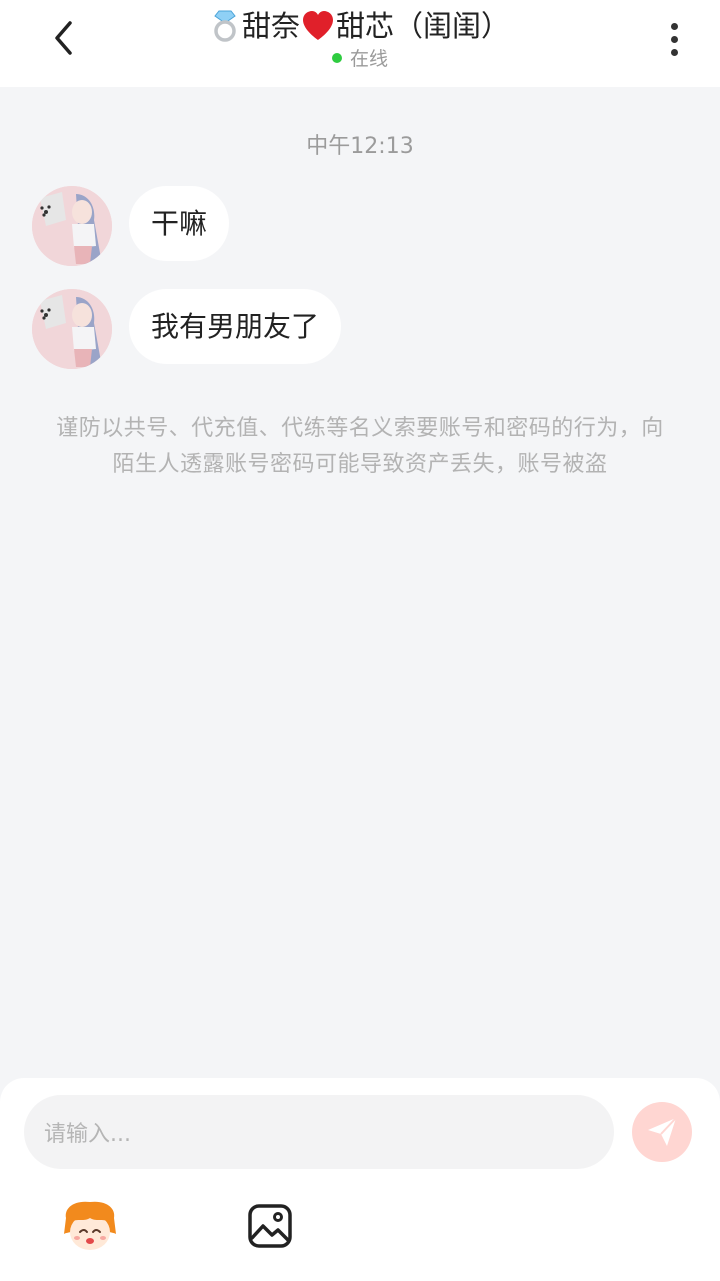 This screenshot has width=720, height=1281. I want to click on contact-name: 甜奈 甜芯（闺闺）, so click(360, 26).